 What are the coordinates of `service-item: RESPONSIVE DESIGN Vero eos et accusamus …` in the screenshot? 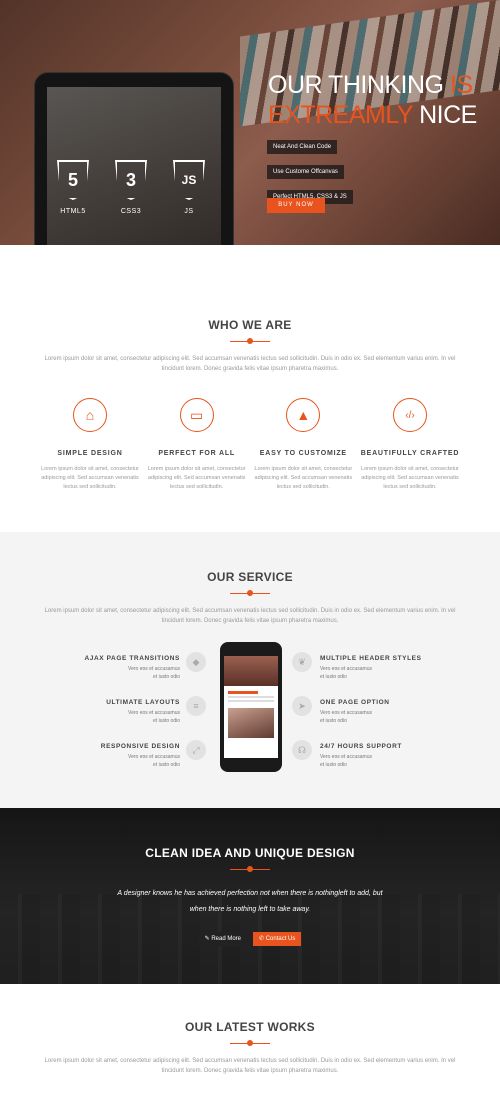 It's located at (125, 765).